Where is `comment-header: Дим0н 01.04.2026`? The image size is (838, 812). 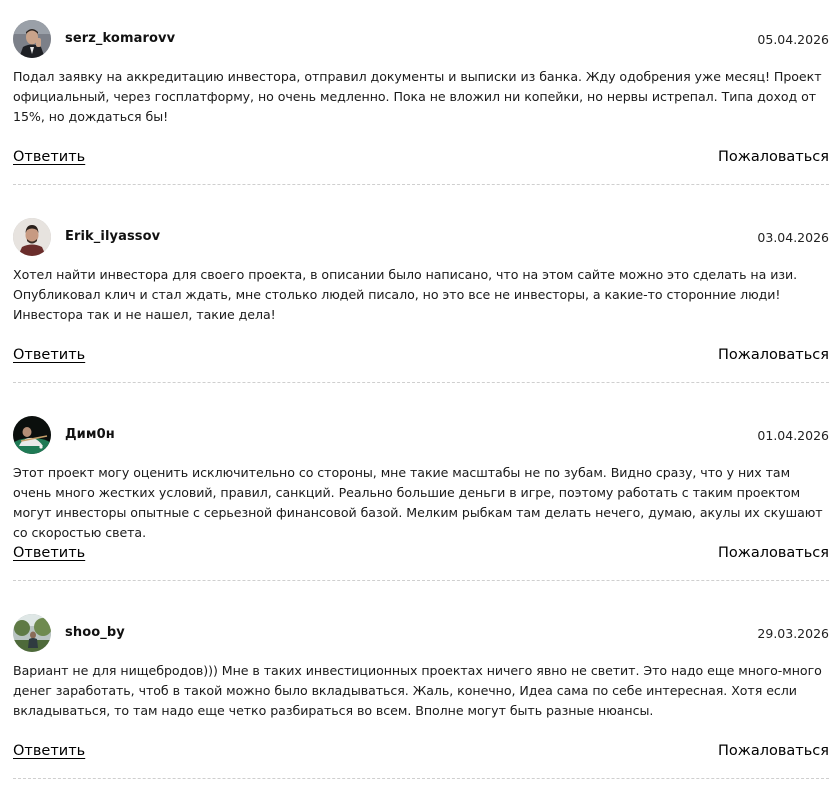
comment-header: Дим0н 01.04.2026 is located at coordinates (421, 435).